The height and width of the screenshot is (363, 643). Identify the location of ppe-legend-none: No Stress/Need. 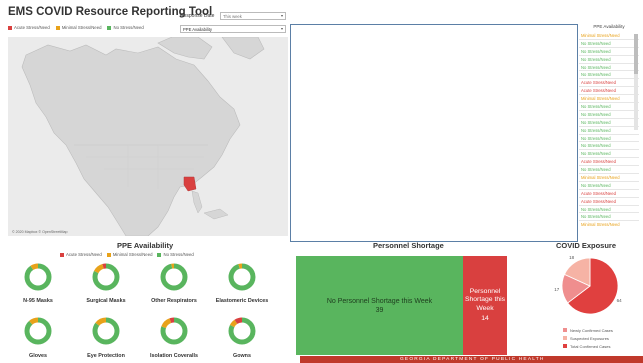
(175, 254).